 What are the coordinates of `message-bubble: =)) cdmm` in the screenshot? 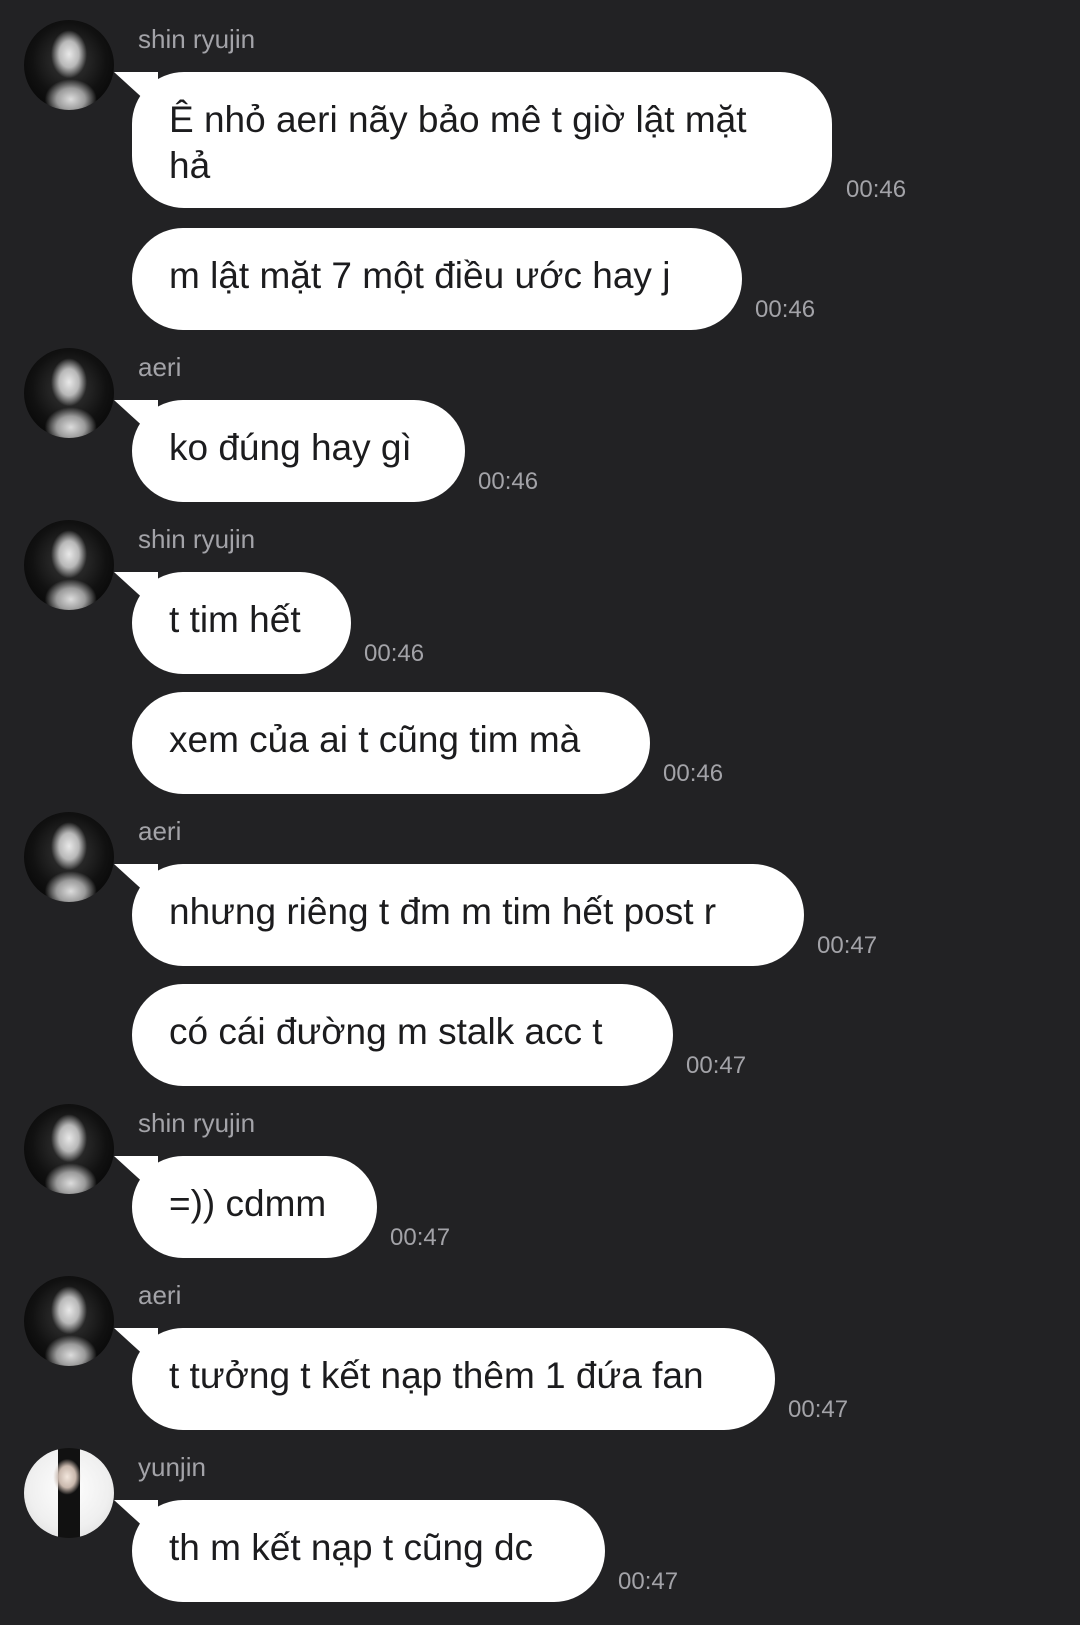 It's located at (254, 1207).